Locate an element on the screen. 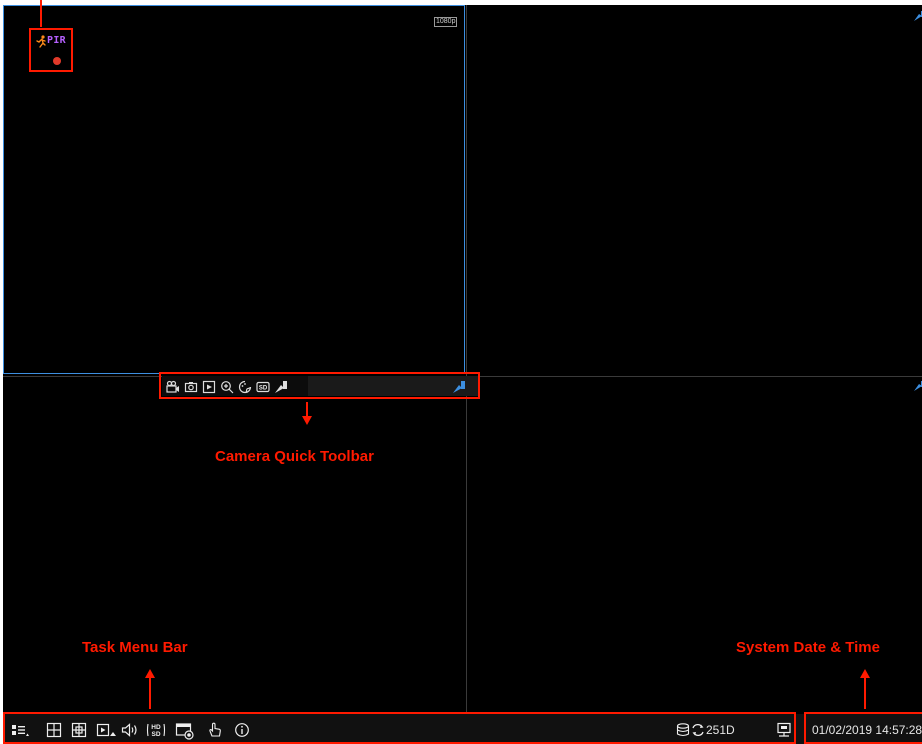 This screenshot has height=744, width=922. annotation-arrow-head is located at coordinates (307, 420).